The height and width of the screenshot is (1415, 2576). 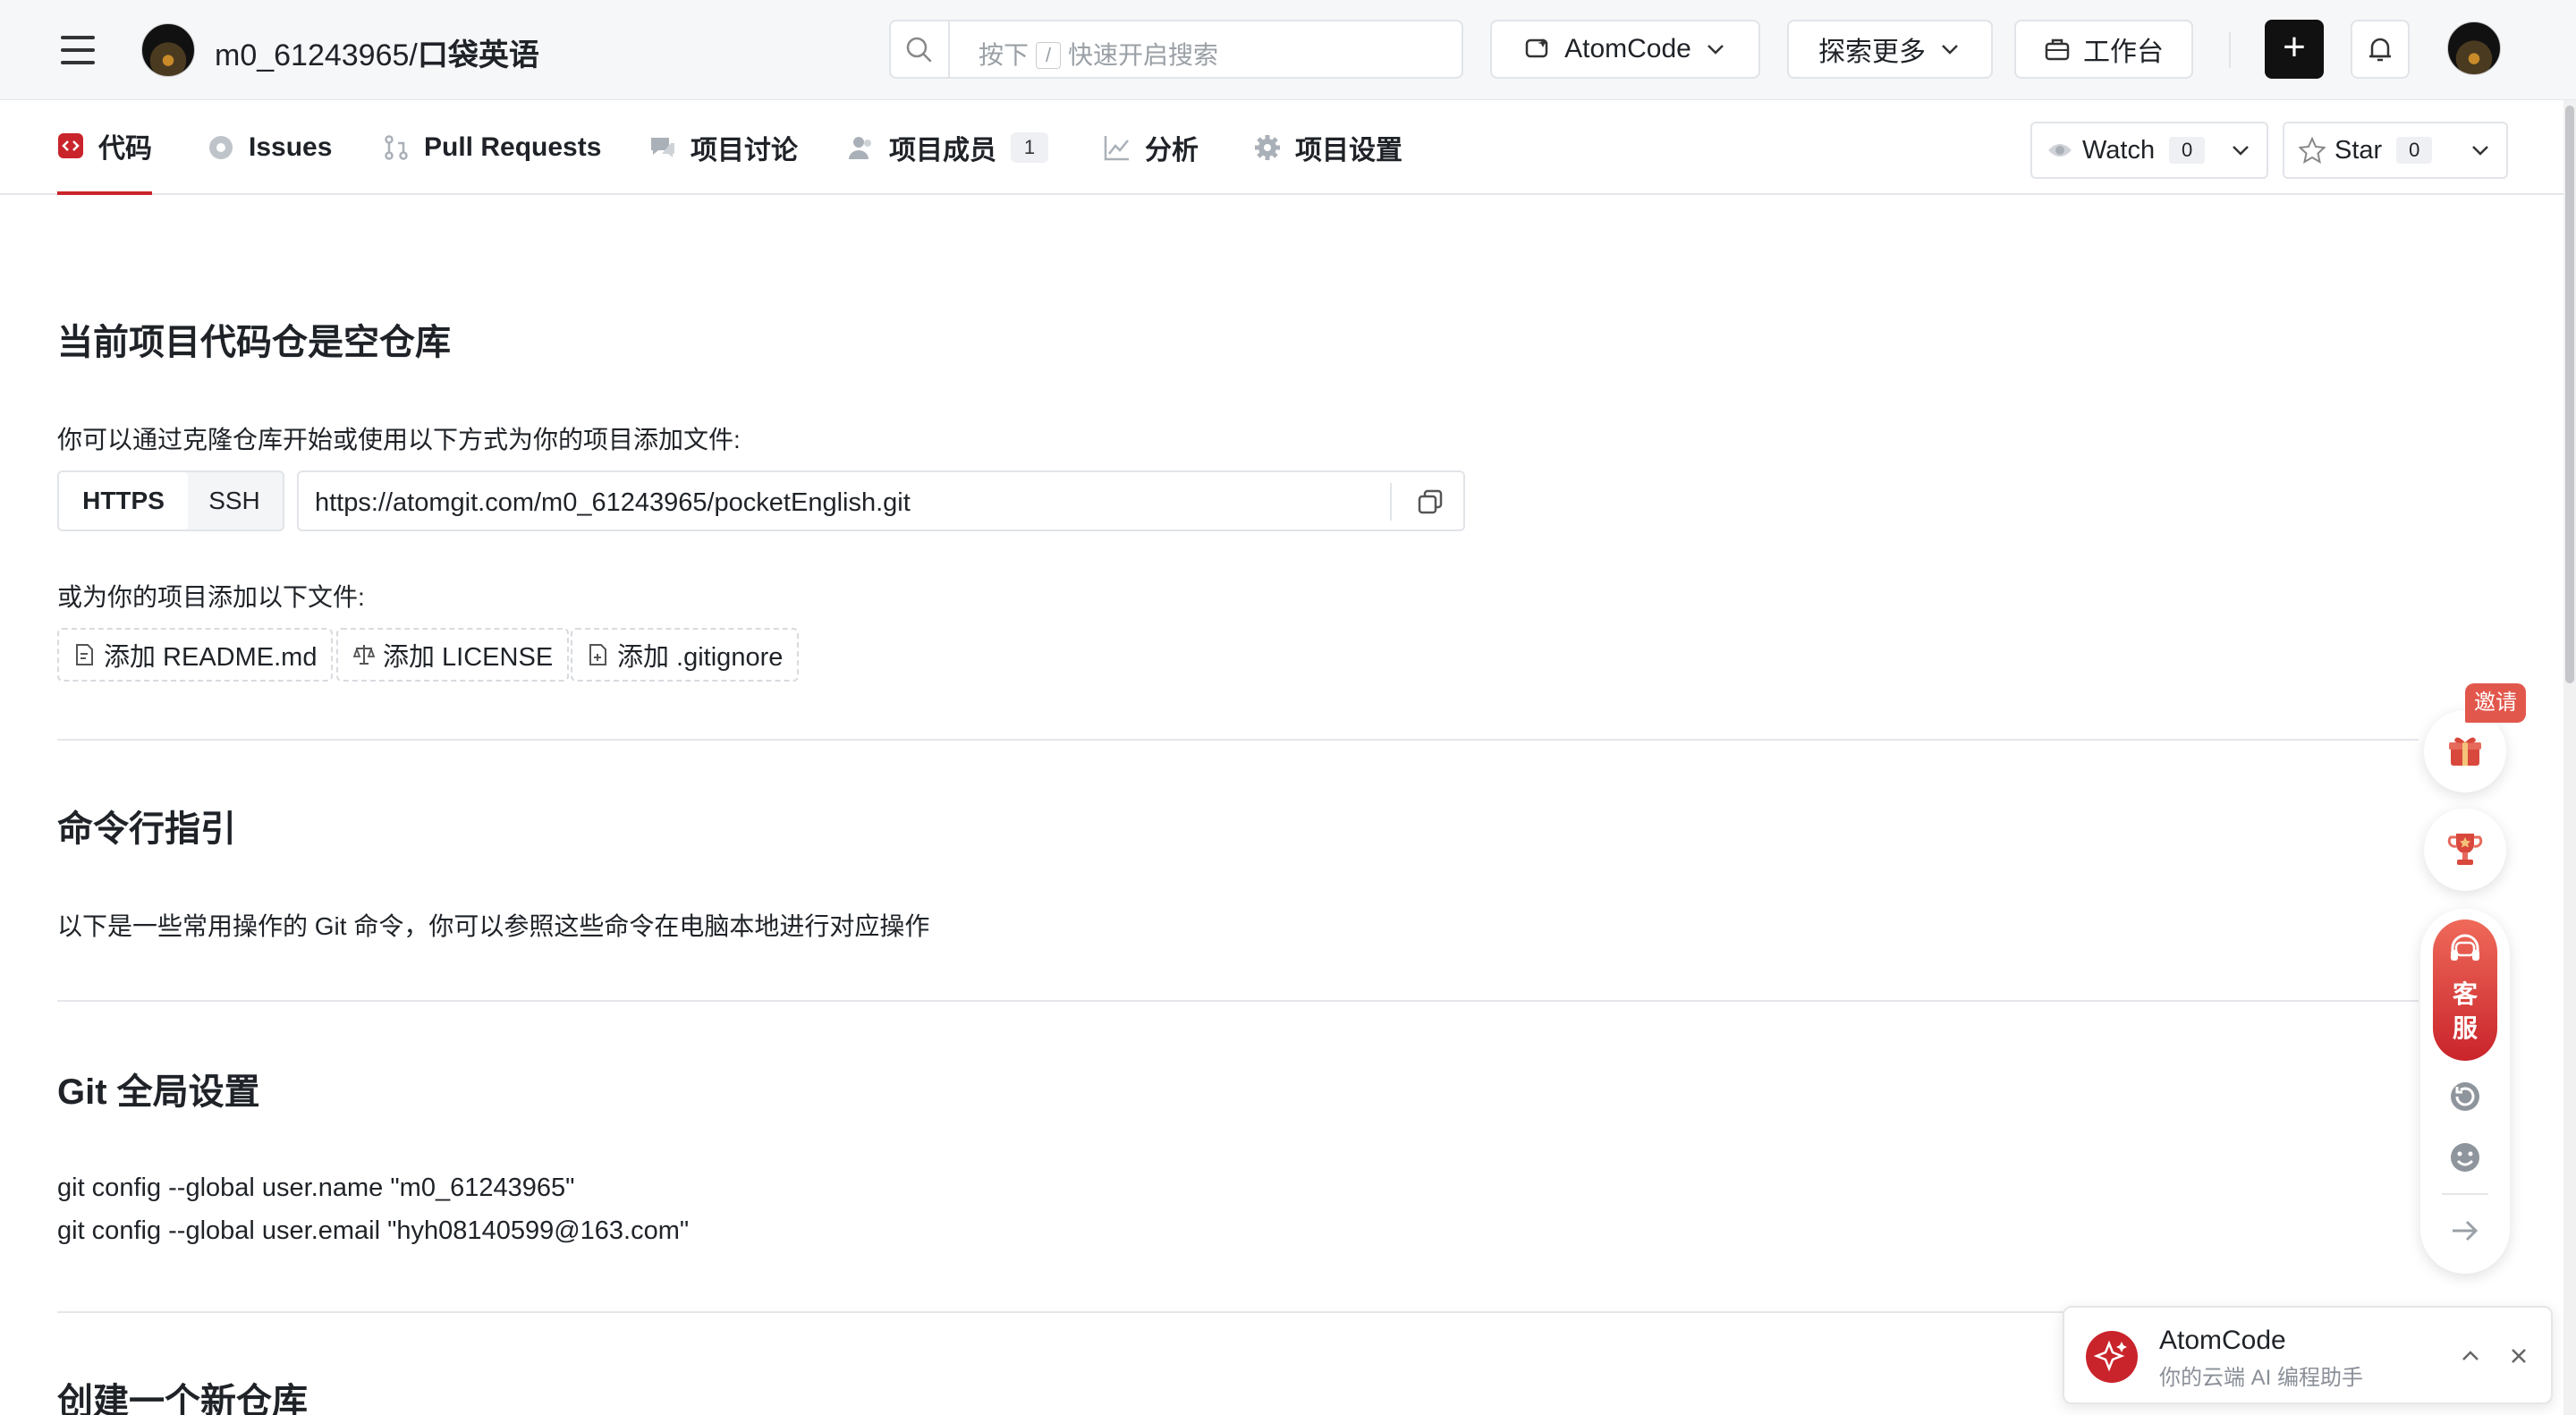 What do you see at coordinates (1099, 55) in the screenshot?
I see `search-placeholder: 按下 / 快速开启搜索` at bounding box center [1099, 55].